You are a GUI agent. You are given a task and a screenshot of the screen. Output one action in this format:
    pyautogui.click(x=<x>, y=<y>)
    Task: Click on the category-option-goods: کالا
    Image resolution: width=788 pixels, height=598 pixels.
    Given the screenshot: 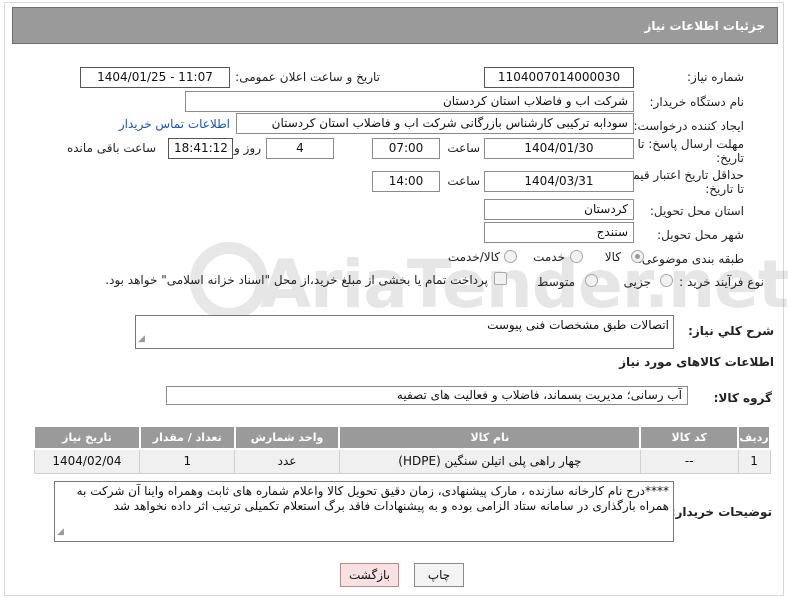 What is the action you would take?
    pyautogui.click(x=612, y=257)
    